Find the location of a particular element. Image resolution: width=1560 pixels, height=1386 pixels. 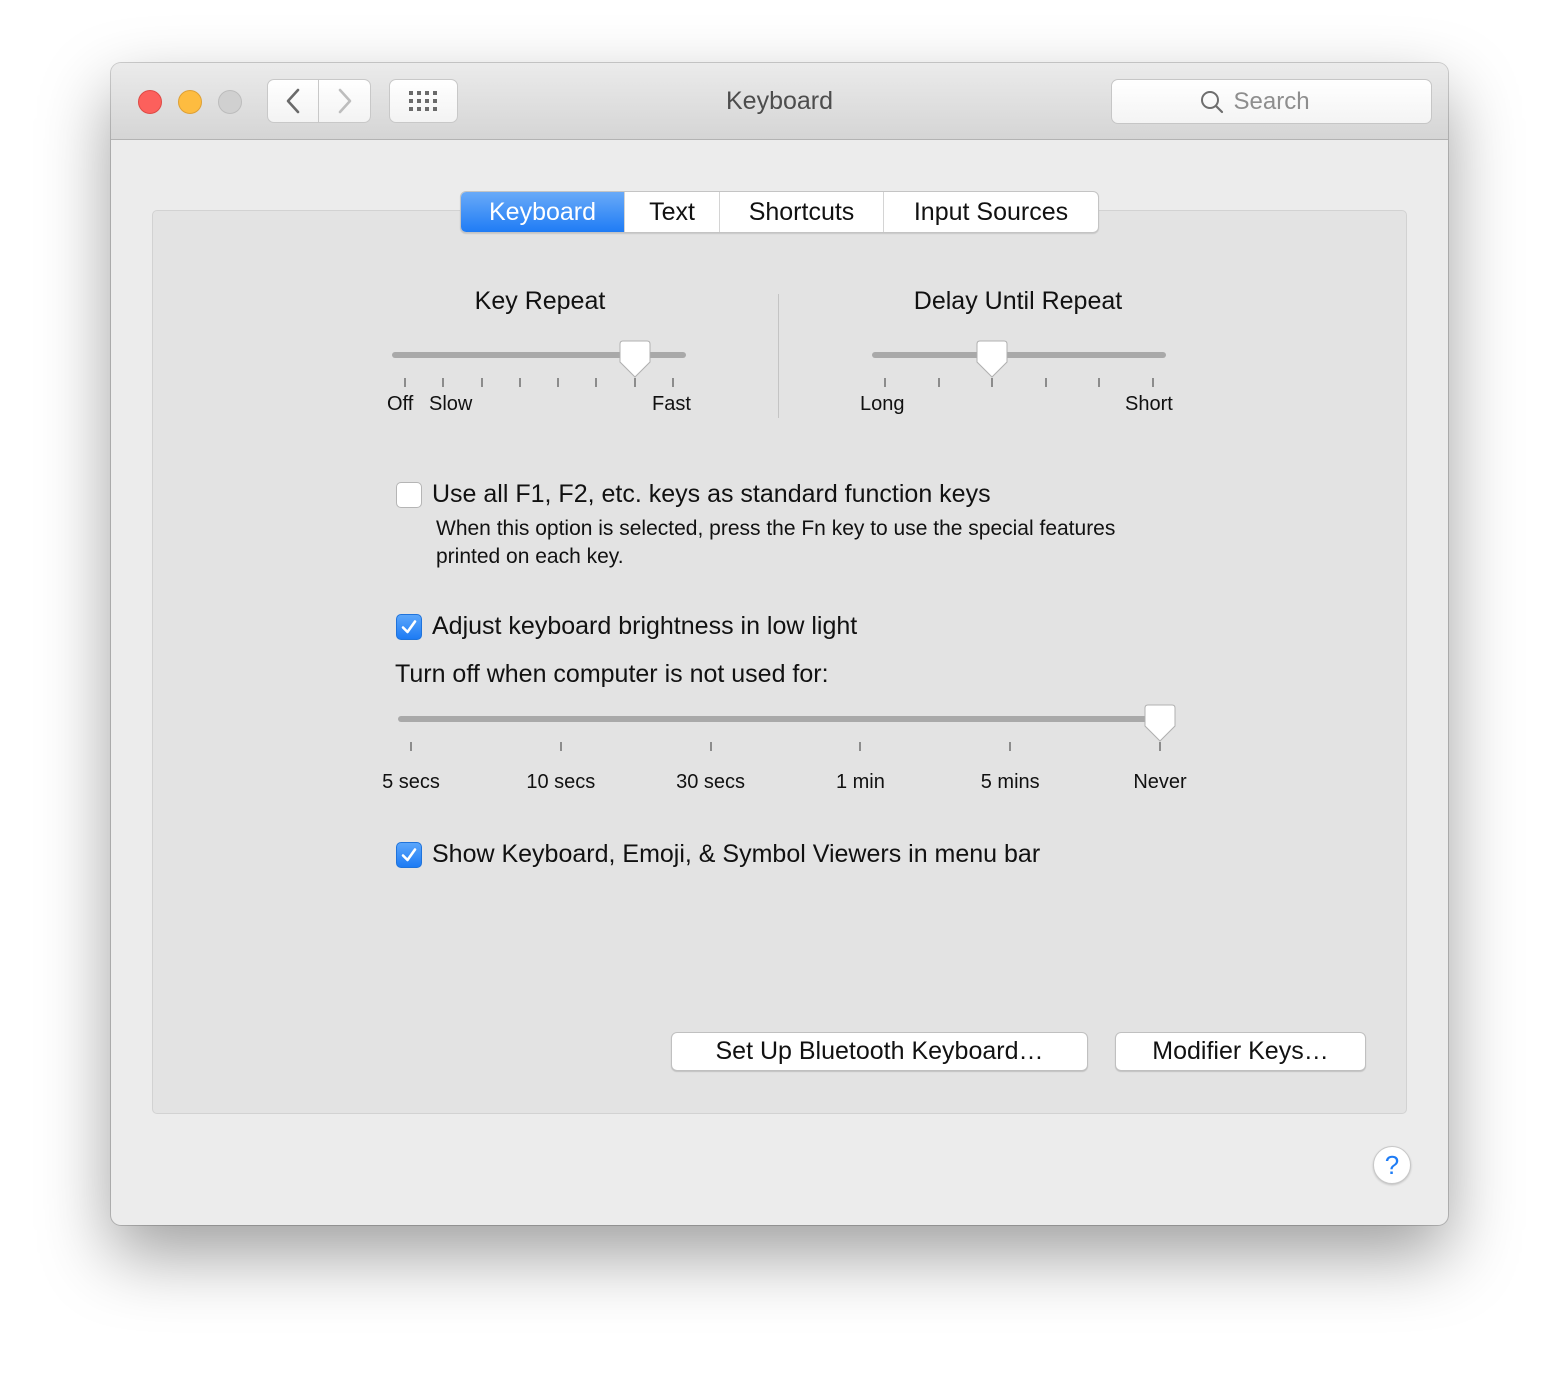

search-field is located at coordinates (1271, 101).